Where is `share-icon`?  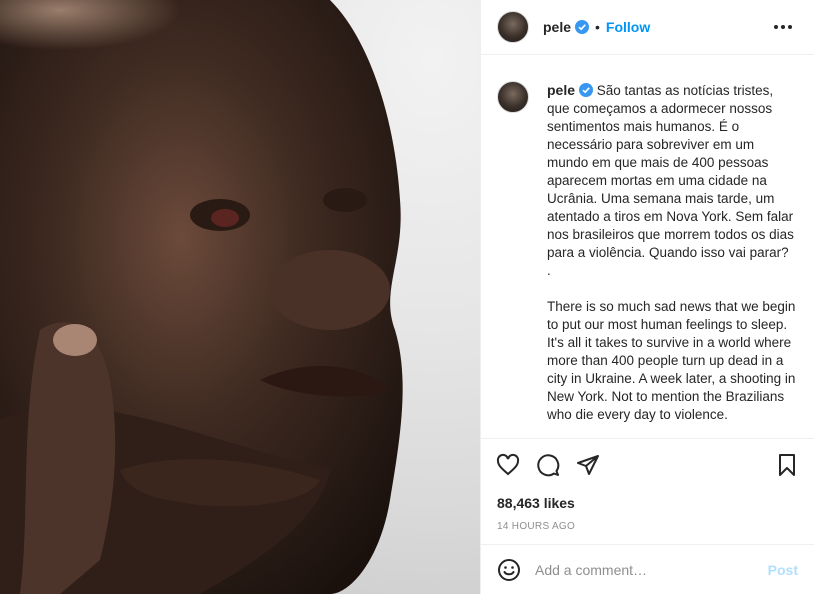
share-icon is located at coordinates (588, 465).